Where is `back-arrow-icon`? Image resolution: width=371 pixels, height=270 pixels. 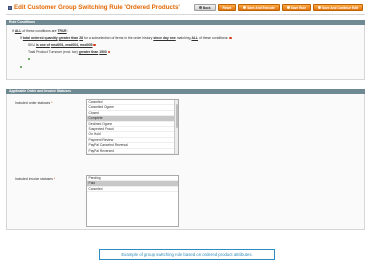 back-arrow-icon is located at coordinates (200, 7).